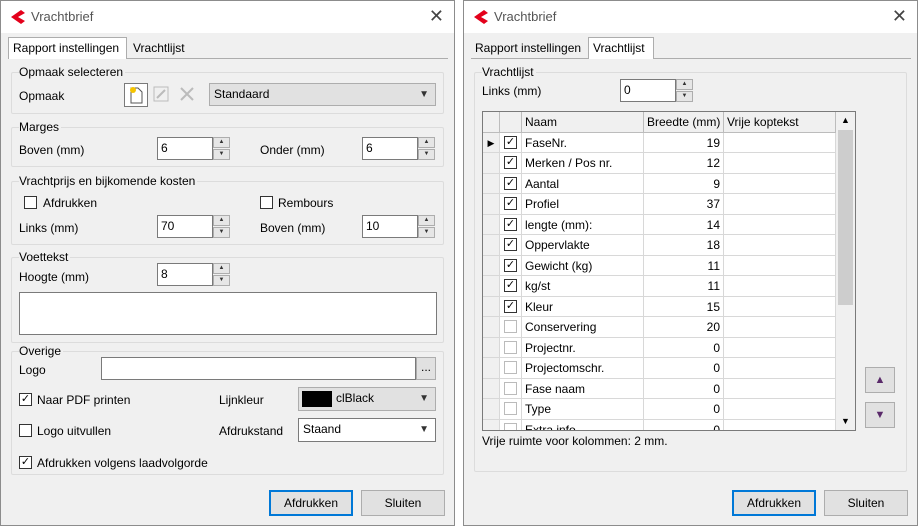 The height and width of the screenshot is (526, 918). Describe the element at coordinates (583, 204) in the screenshot. I see `cell-naam: Profiel` at that location.